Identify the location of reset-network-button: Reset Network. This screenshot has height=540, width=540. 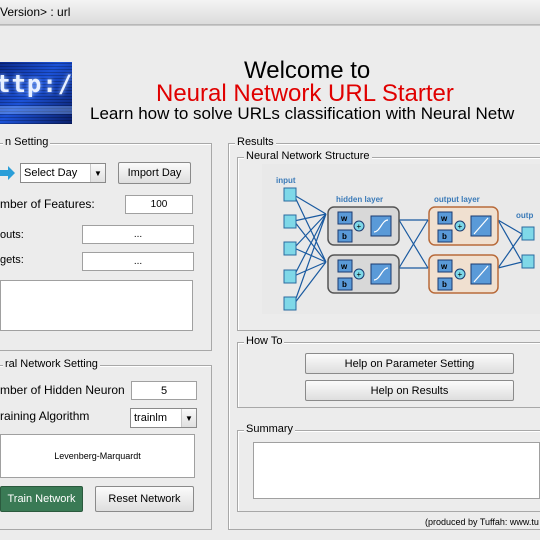
(144, 499).